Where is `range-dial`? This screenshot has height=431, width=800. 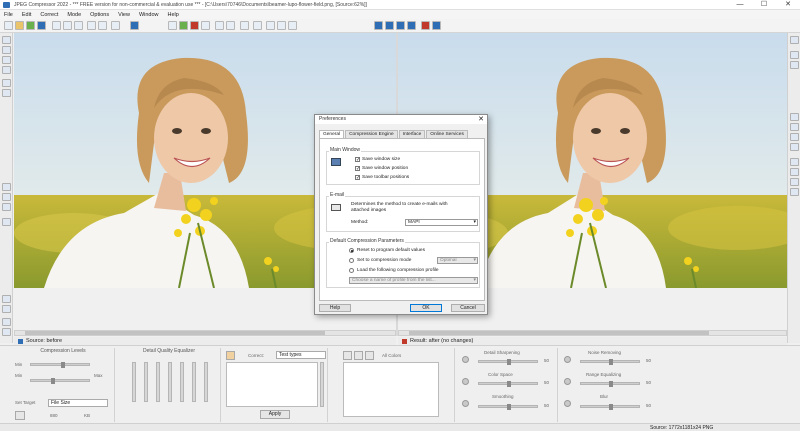
range-dial is located at coordinates (567, 381).